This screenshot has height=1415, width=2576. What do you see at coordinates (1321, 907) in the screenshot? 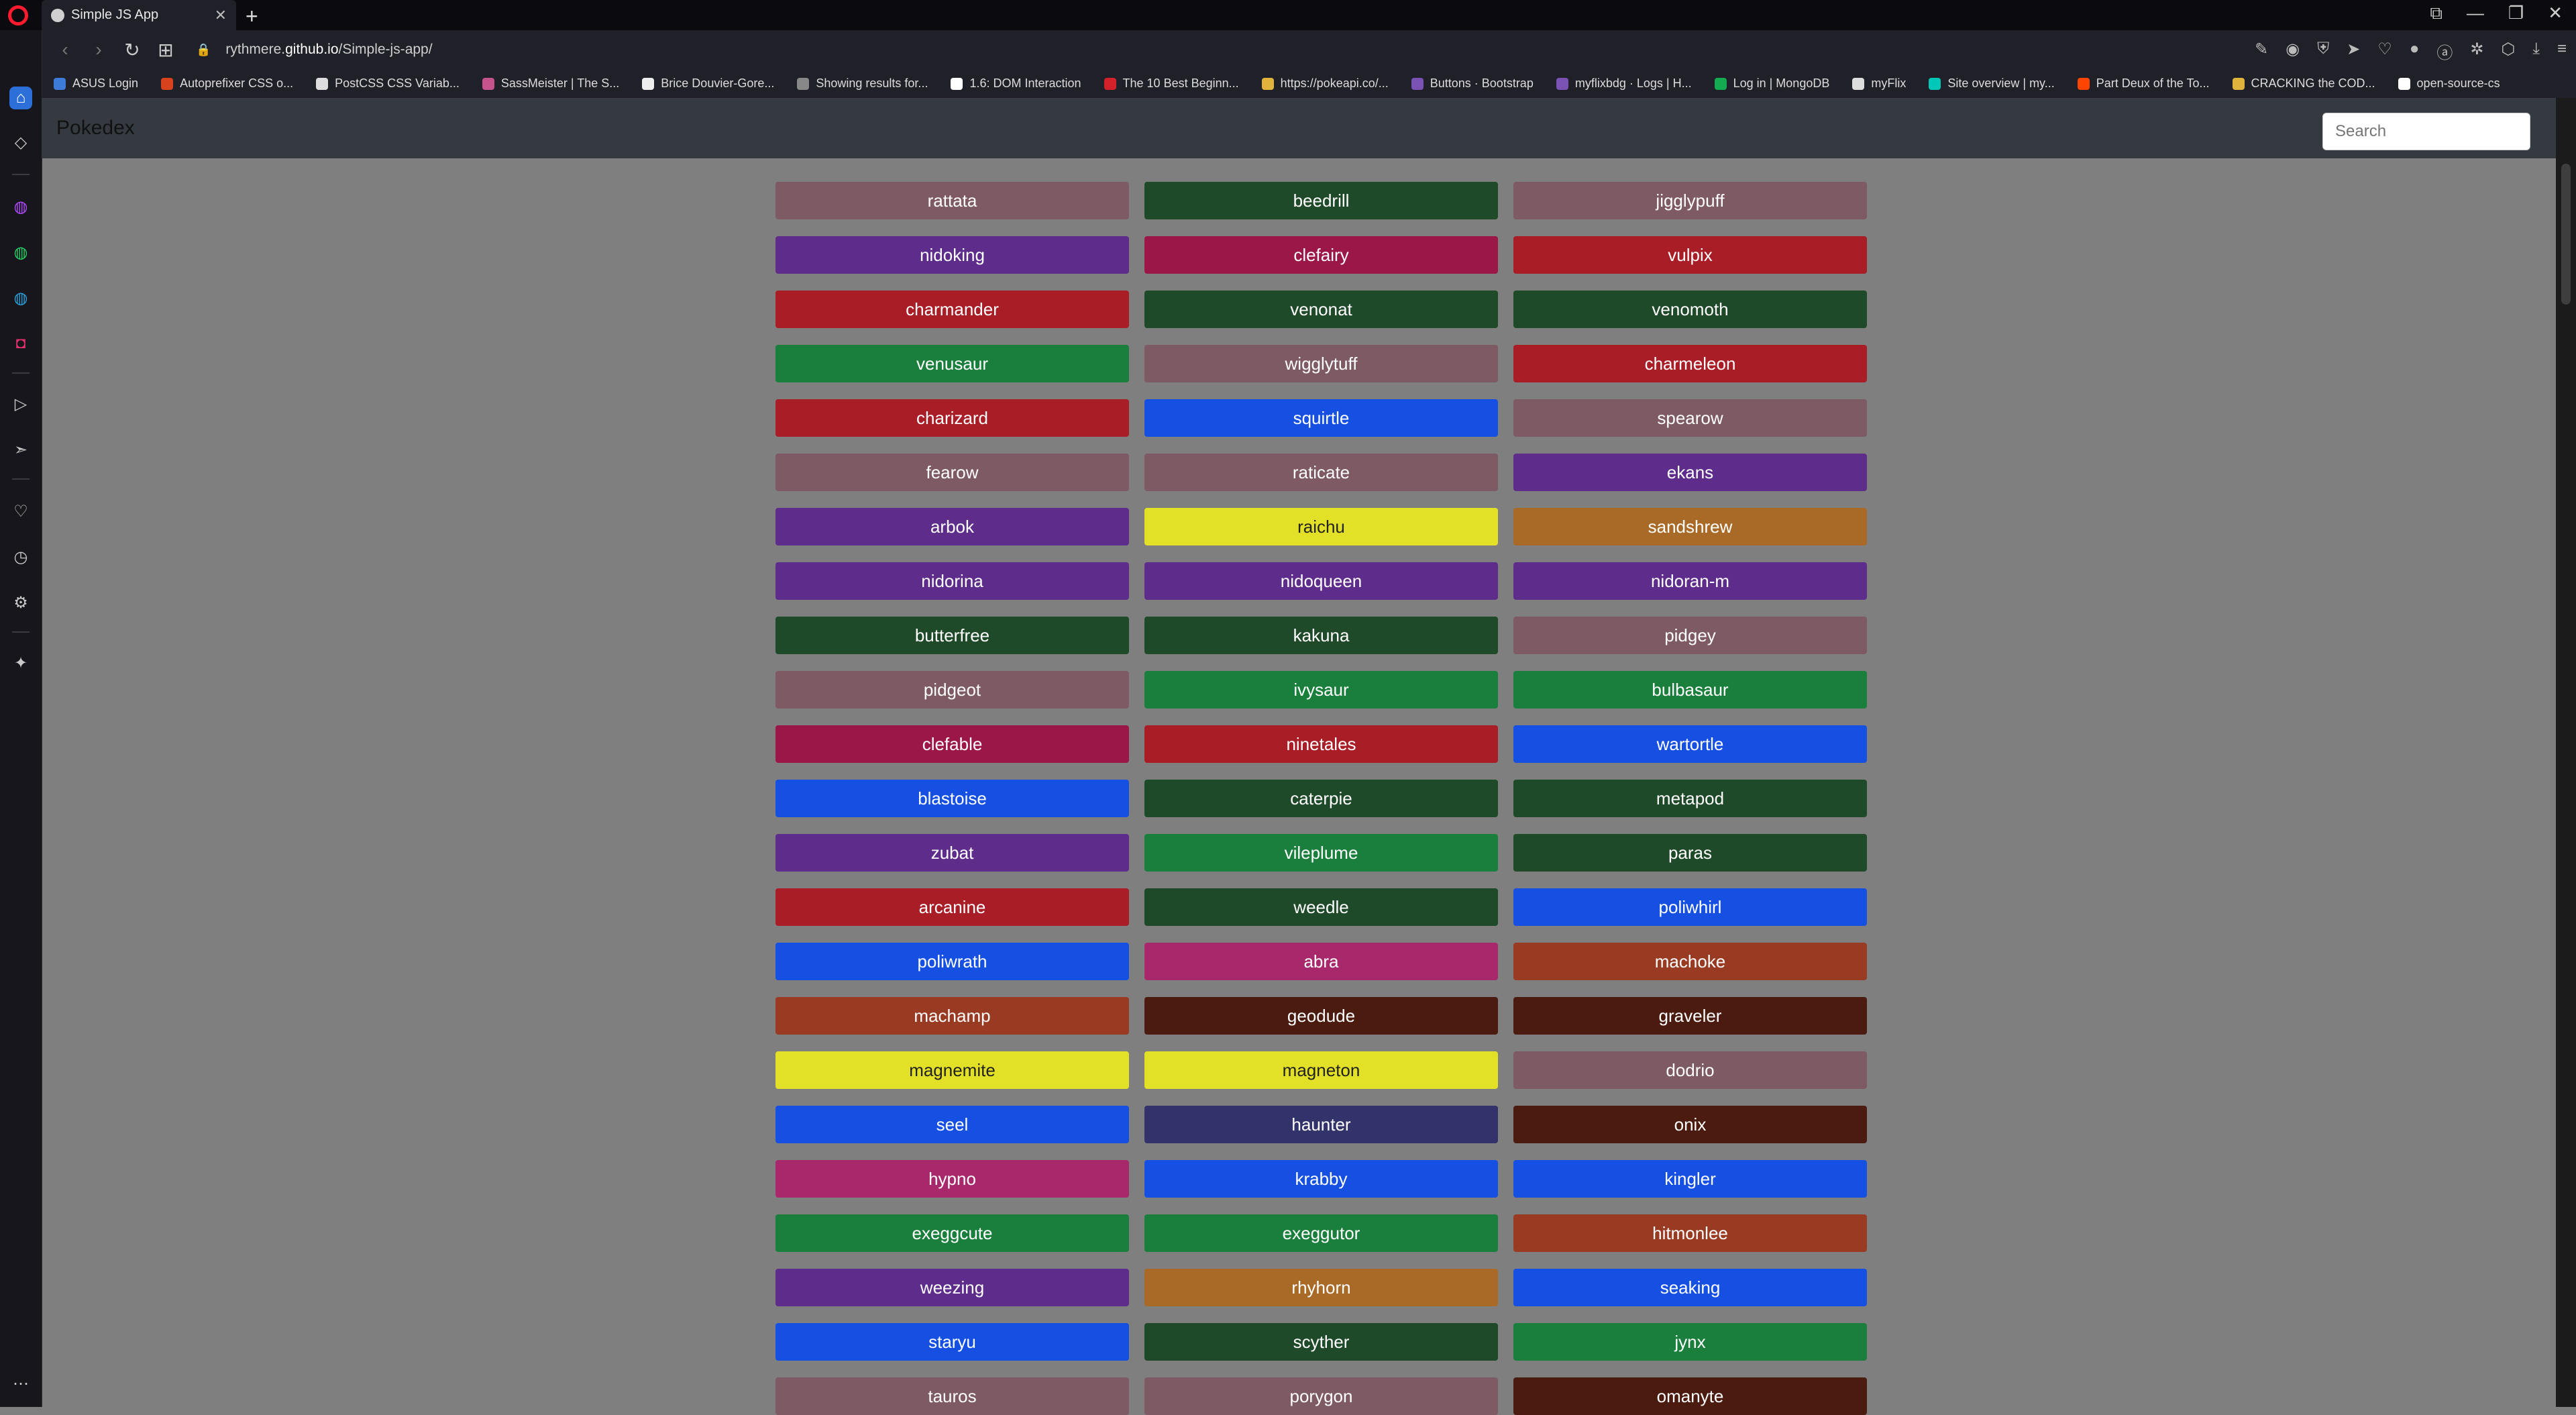
I see `pokemon-button-weedle: weedle` at bounding box center [1321, 907].